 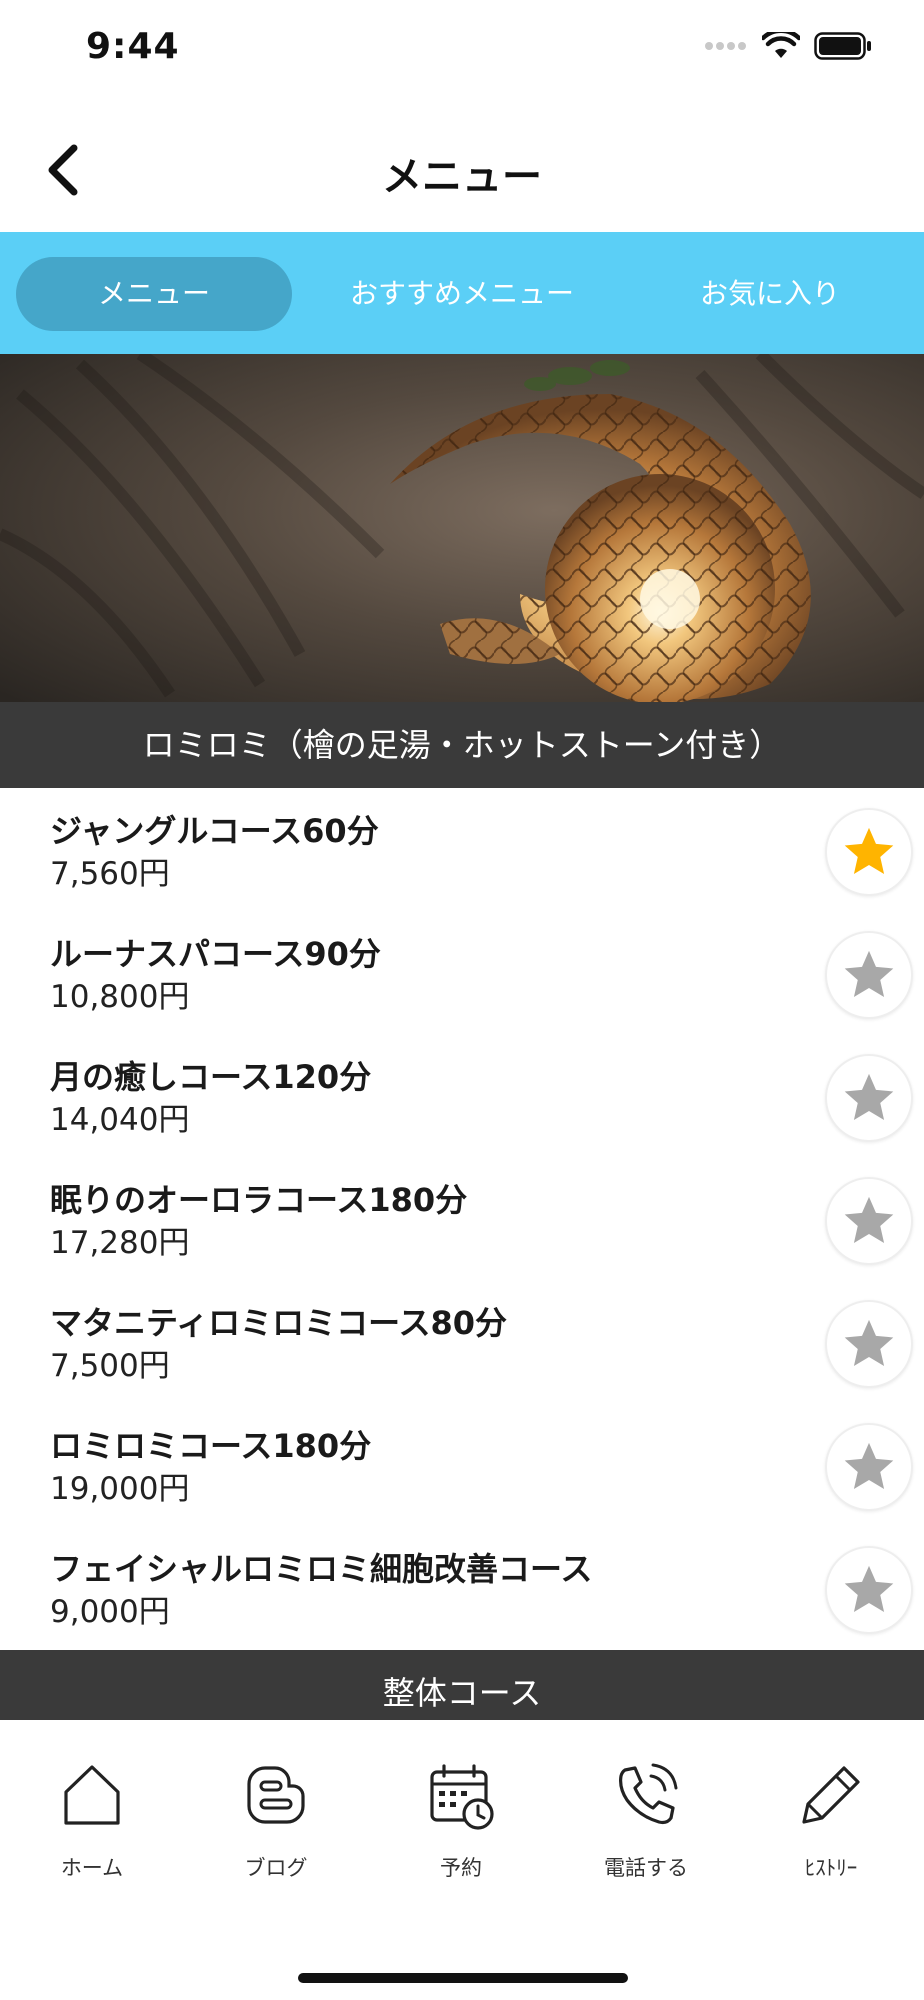 What do you see at coordinates (211, 1446) in the screenshot?
I see `item-name: ロミロミコース180分` at bounding box center [211, 1446].